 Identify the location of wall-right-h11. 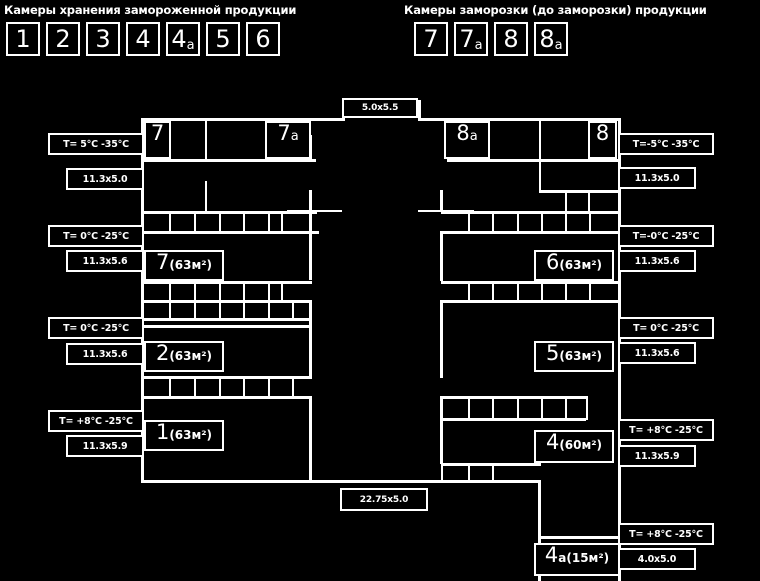
(579, 537).